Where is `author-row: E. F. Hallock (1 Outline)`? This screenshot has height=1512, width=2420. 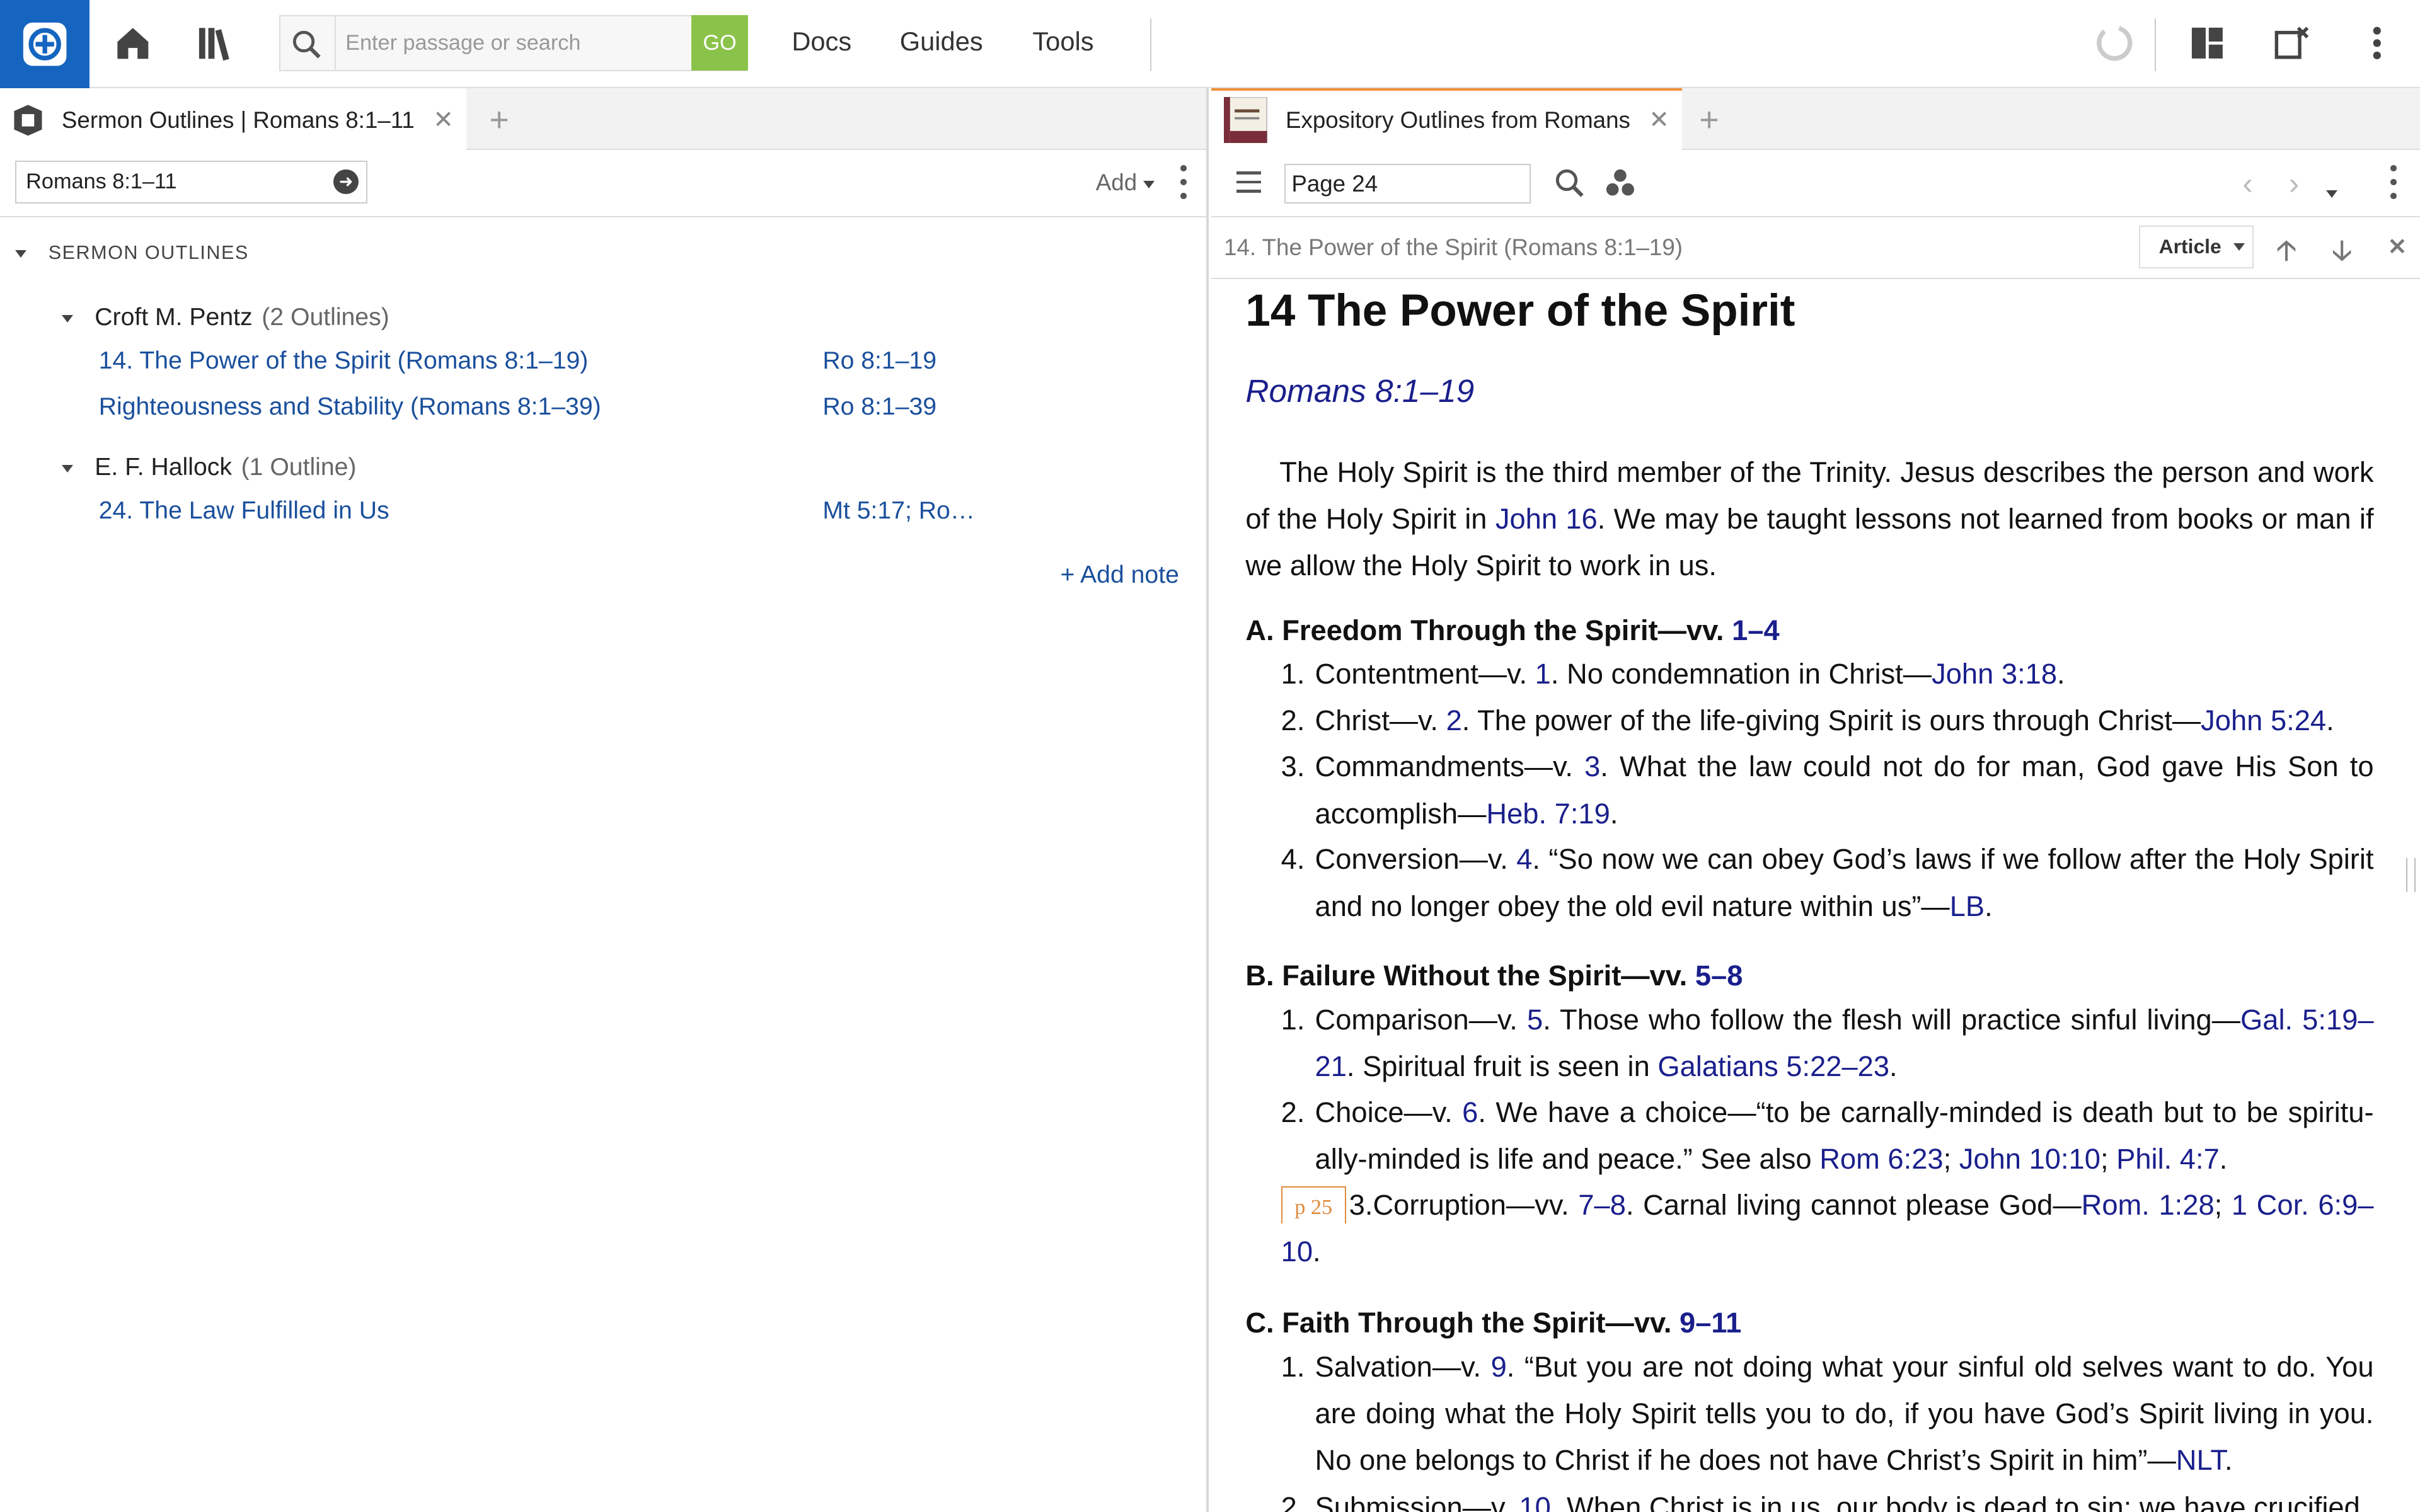 author-row: E. F. Hallock (1 Outline) is located at coordinates (209, 467).